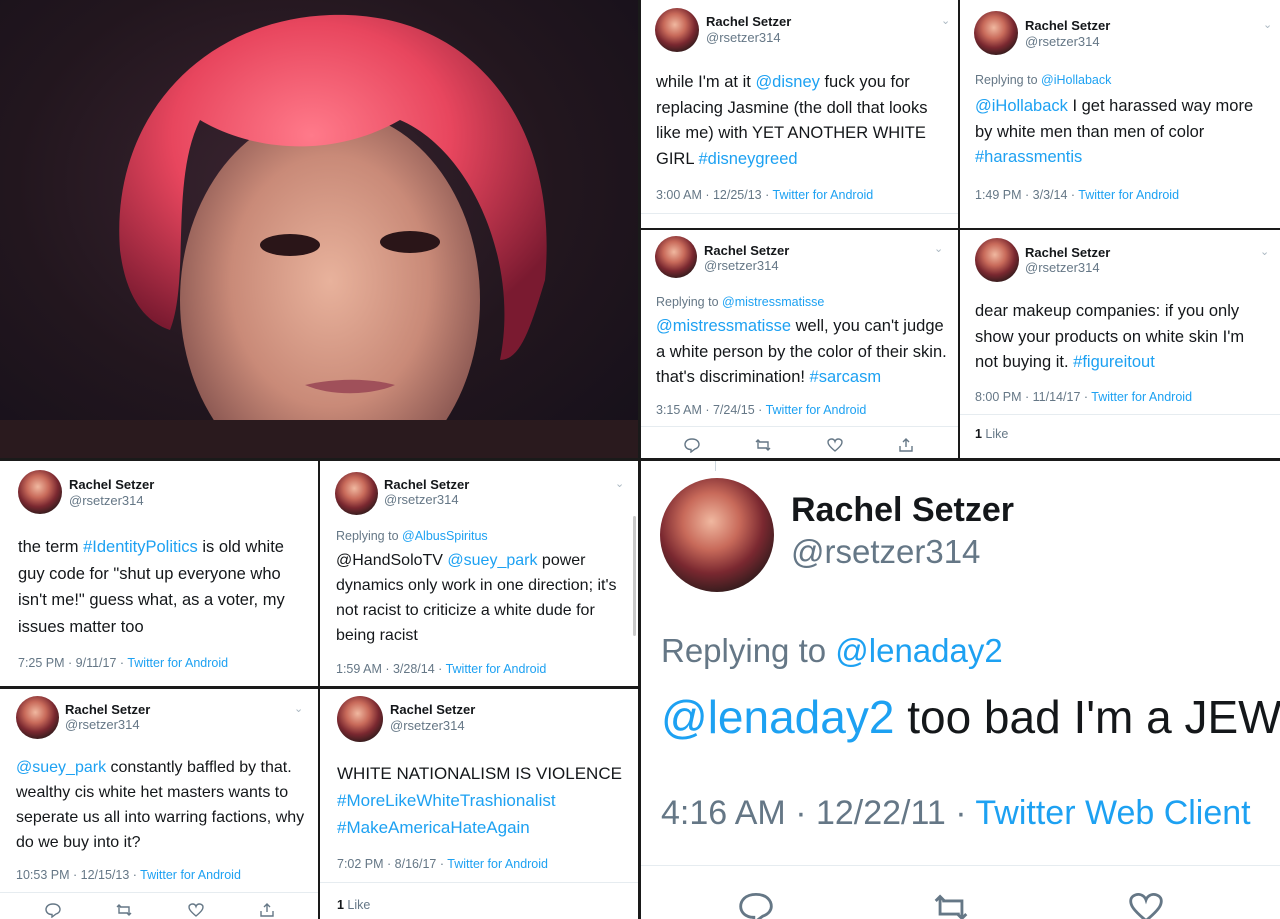 Image resolution: width=1280 pixels, height=919 pixels. What do you see at coordinates (777, 717) in the screenshot?
I see `mention-link: @lenaday2` at bounding box center [777, 717].